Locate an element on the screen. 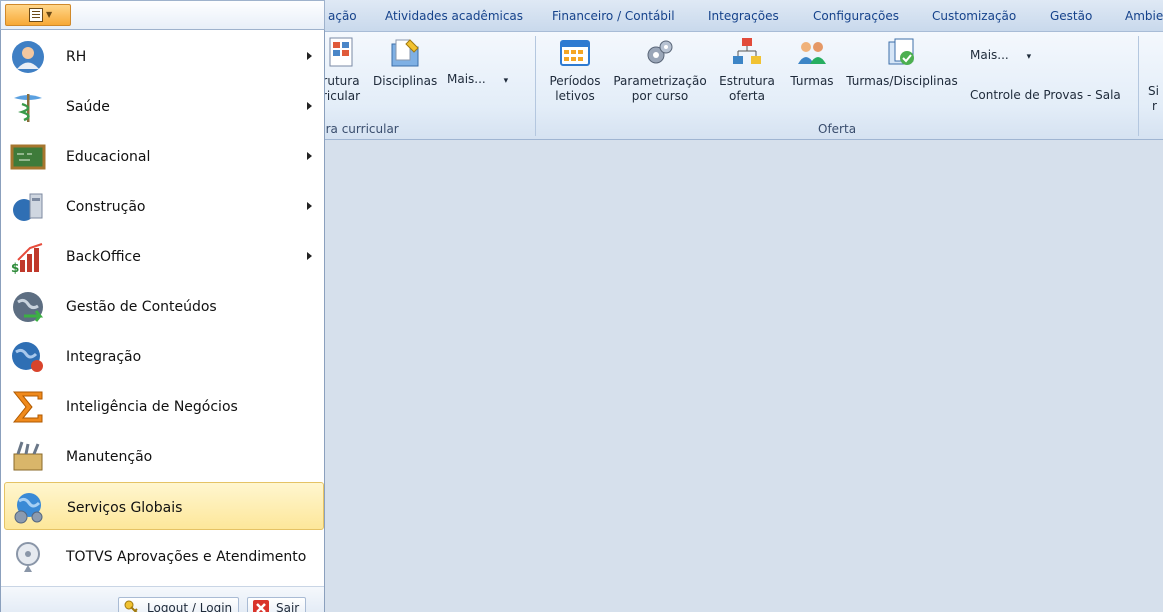  tab-gestao: Gestão is located at coordinates (1071, 16).